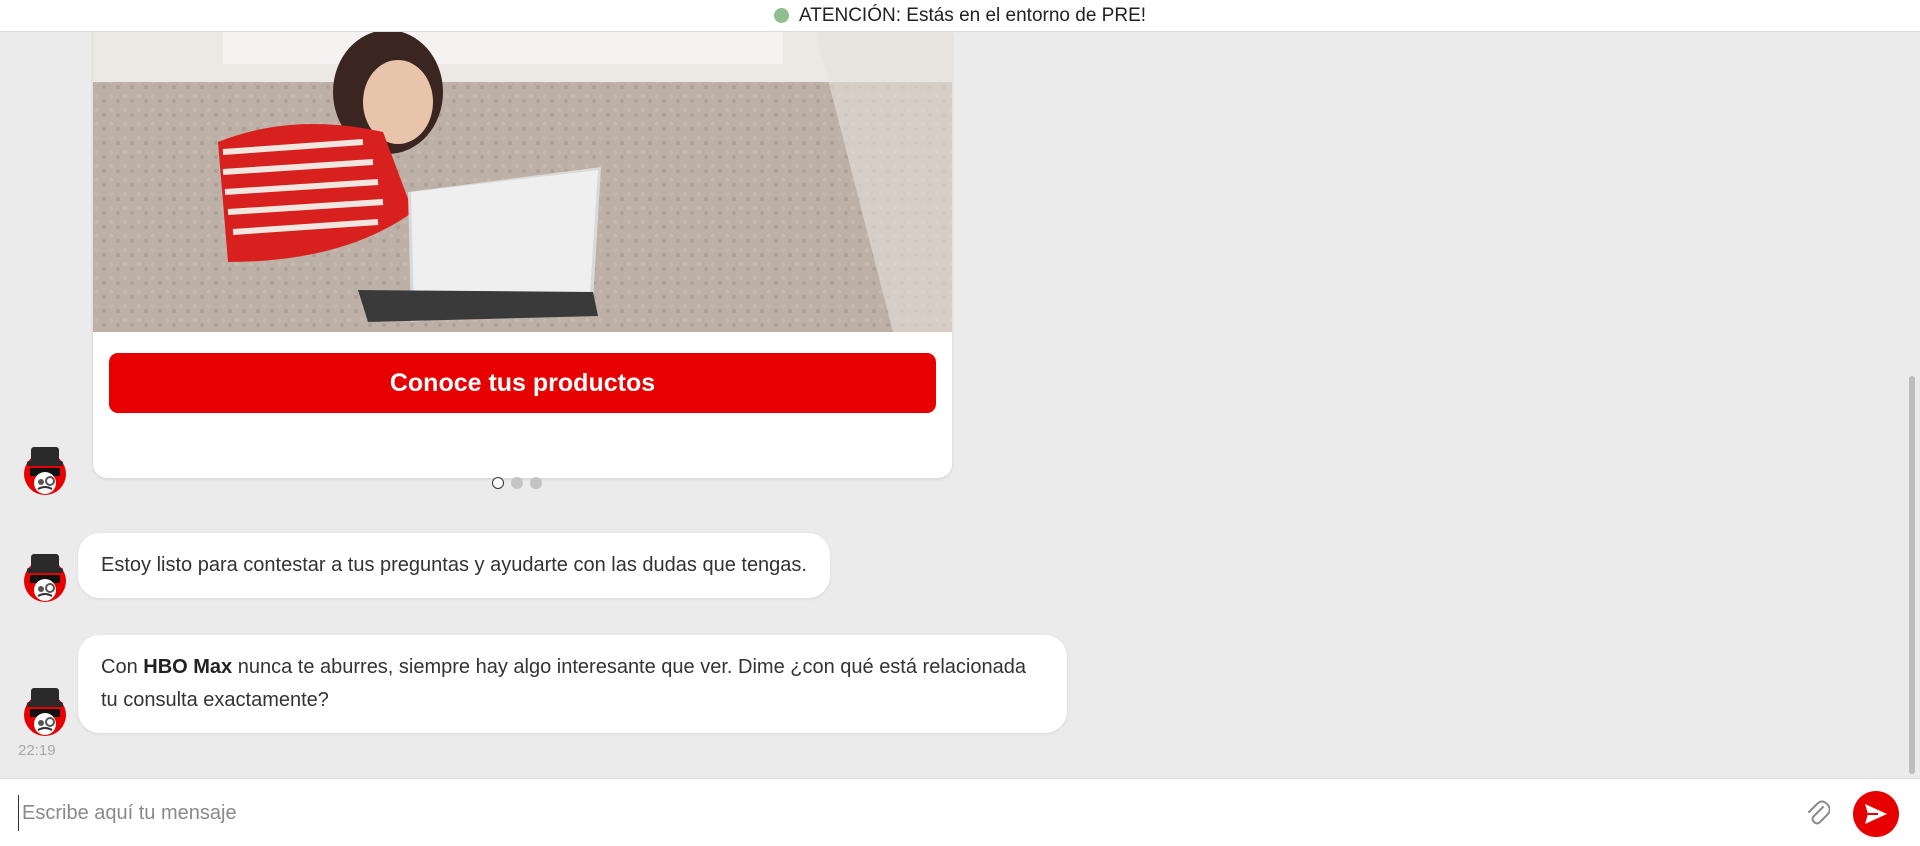 The width and height of the screenshot is (1920, 846). I want to click on environment-banner: ATENCIÓN: Estás en el entorno de PRE!, so click(960, 16).